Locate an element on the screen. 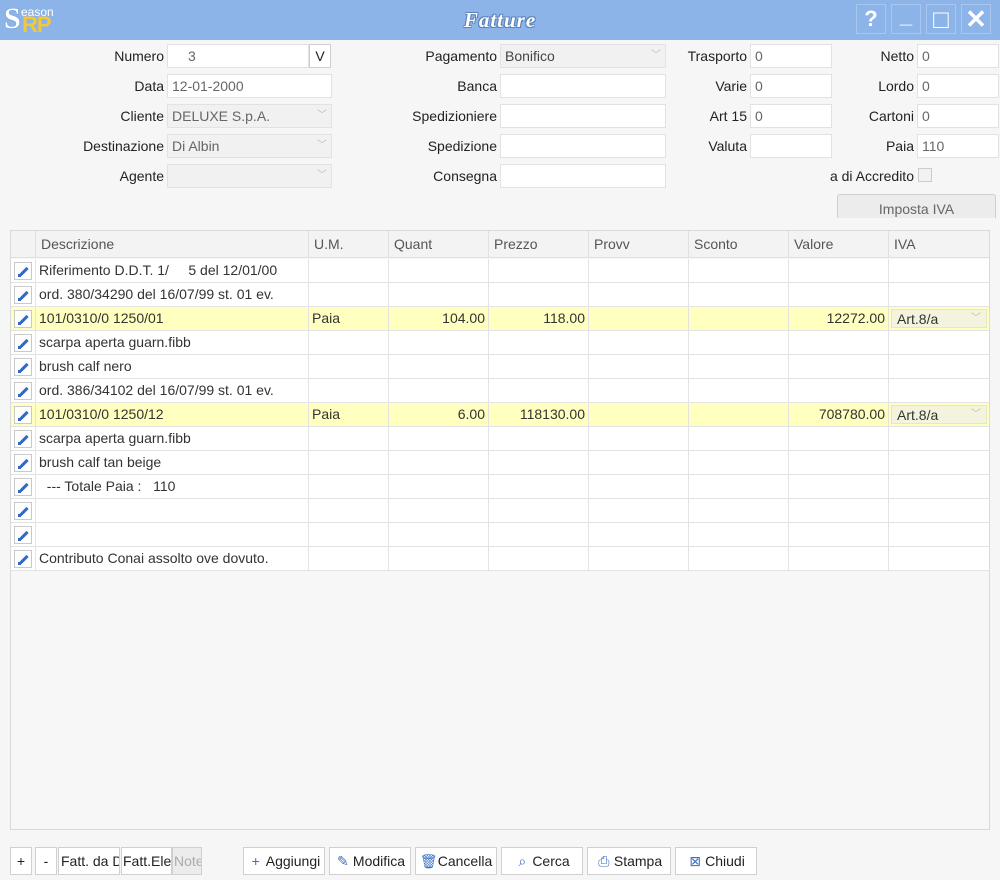 The height and width of the screenshot is (880, 1000). table-row: brush calf nero is located at coordinates (500, 367).